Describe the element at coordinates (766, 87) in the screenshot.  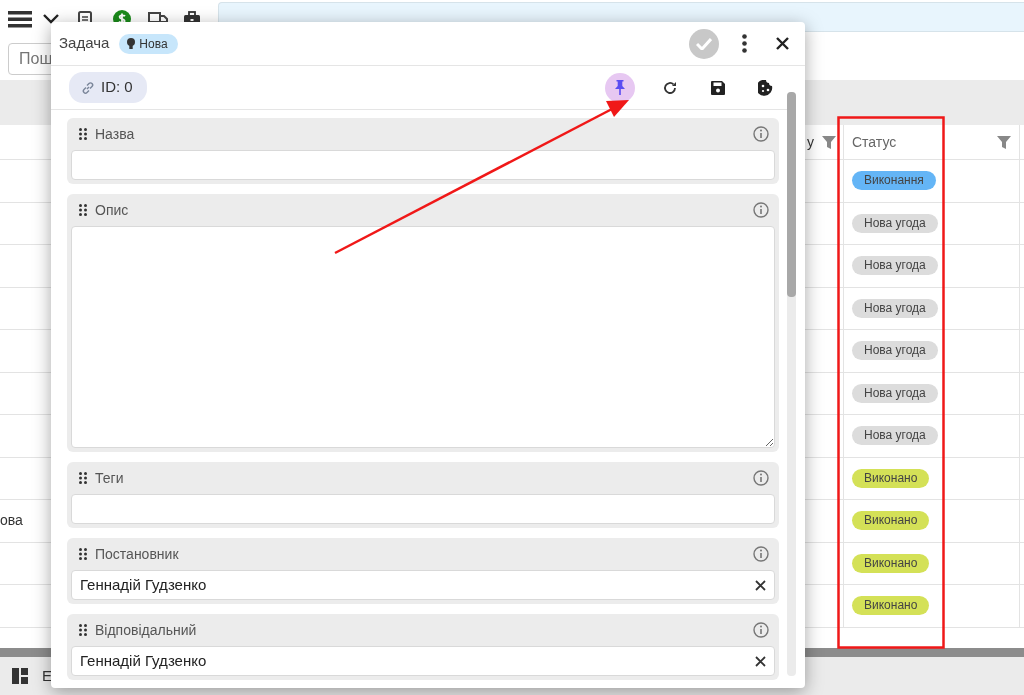
I see `cookie-icon` at that location.